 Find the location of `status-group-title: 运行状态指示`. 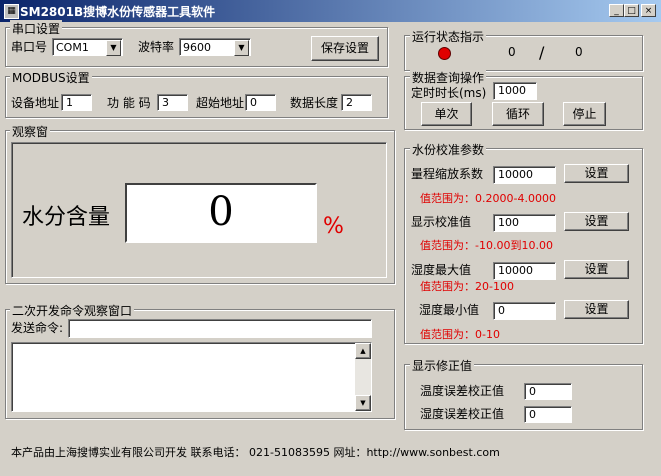

status-group-title: 运行状态指示 is located at coordinates (448, 36).